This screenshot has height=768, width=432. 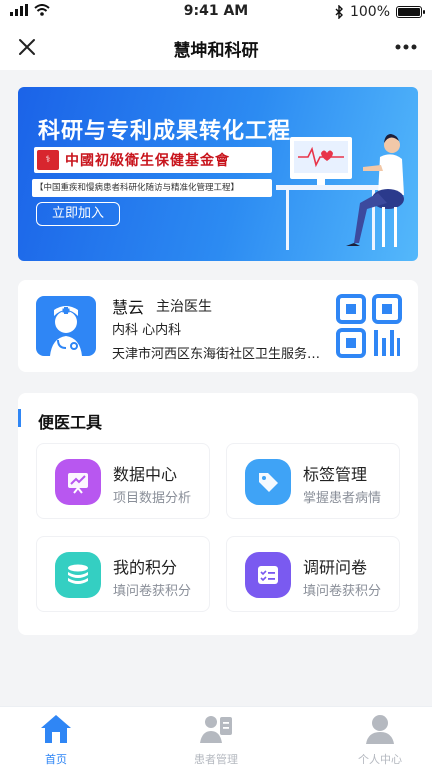 I want to click on banner-title: 科研与专利成果转化工程, so click(x=165, y=131).